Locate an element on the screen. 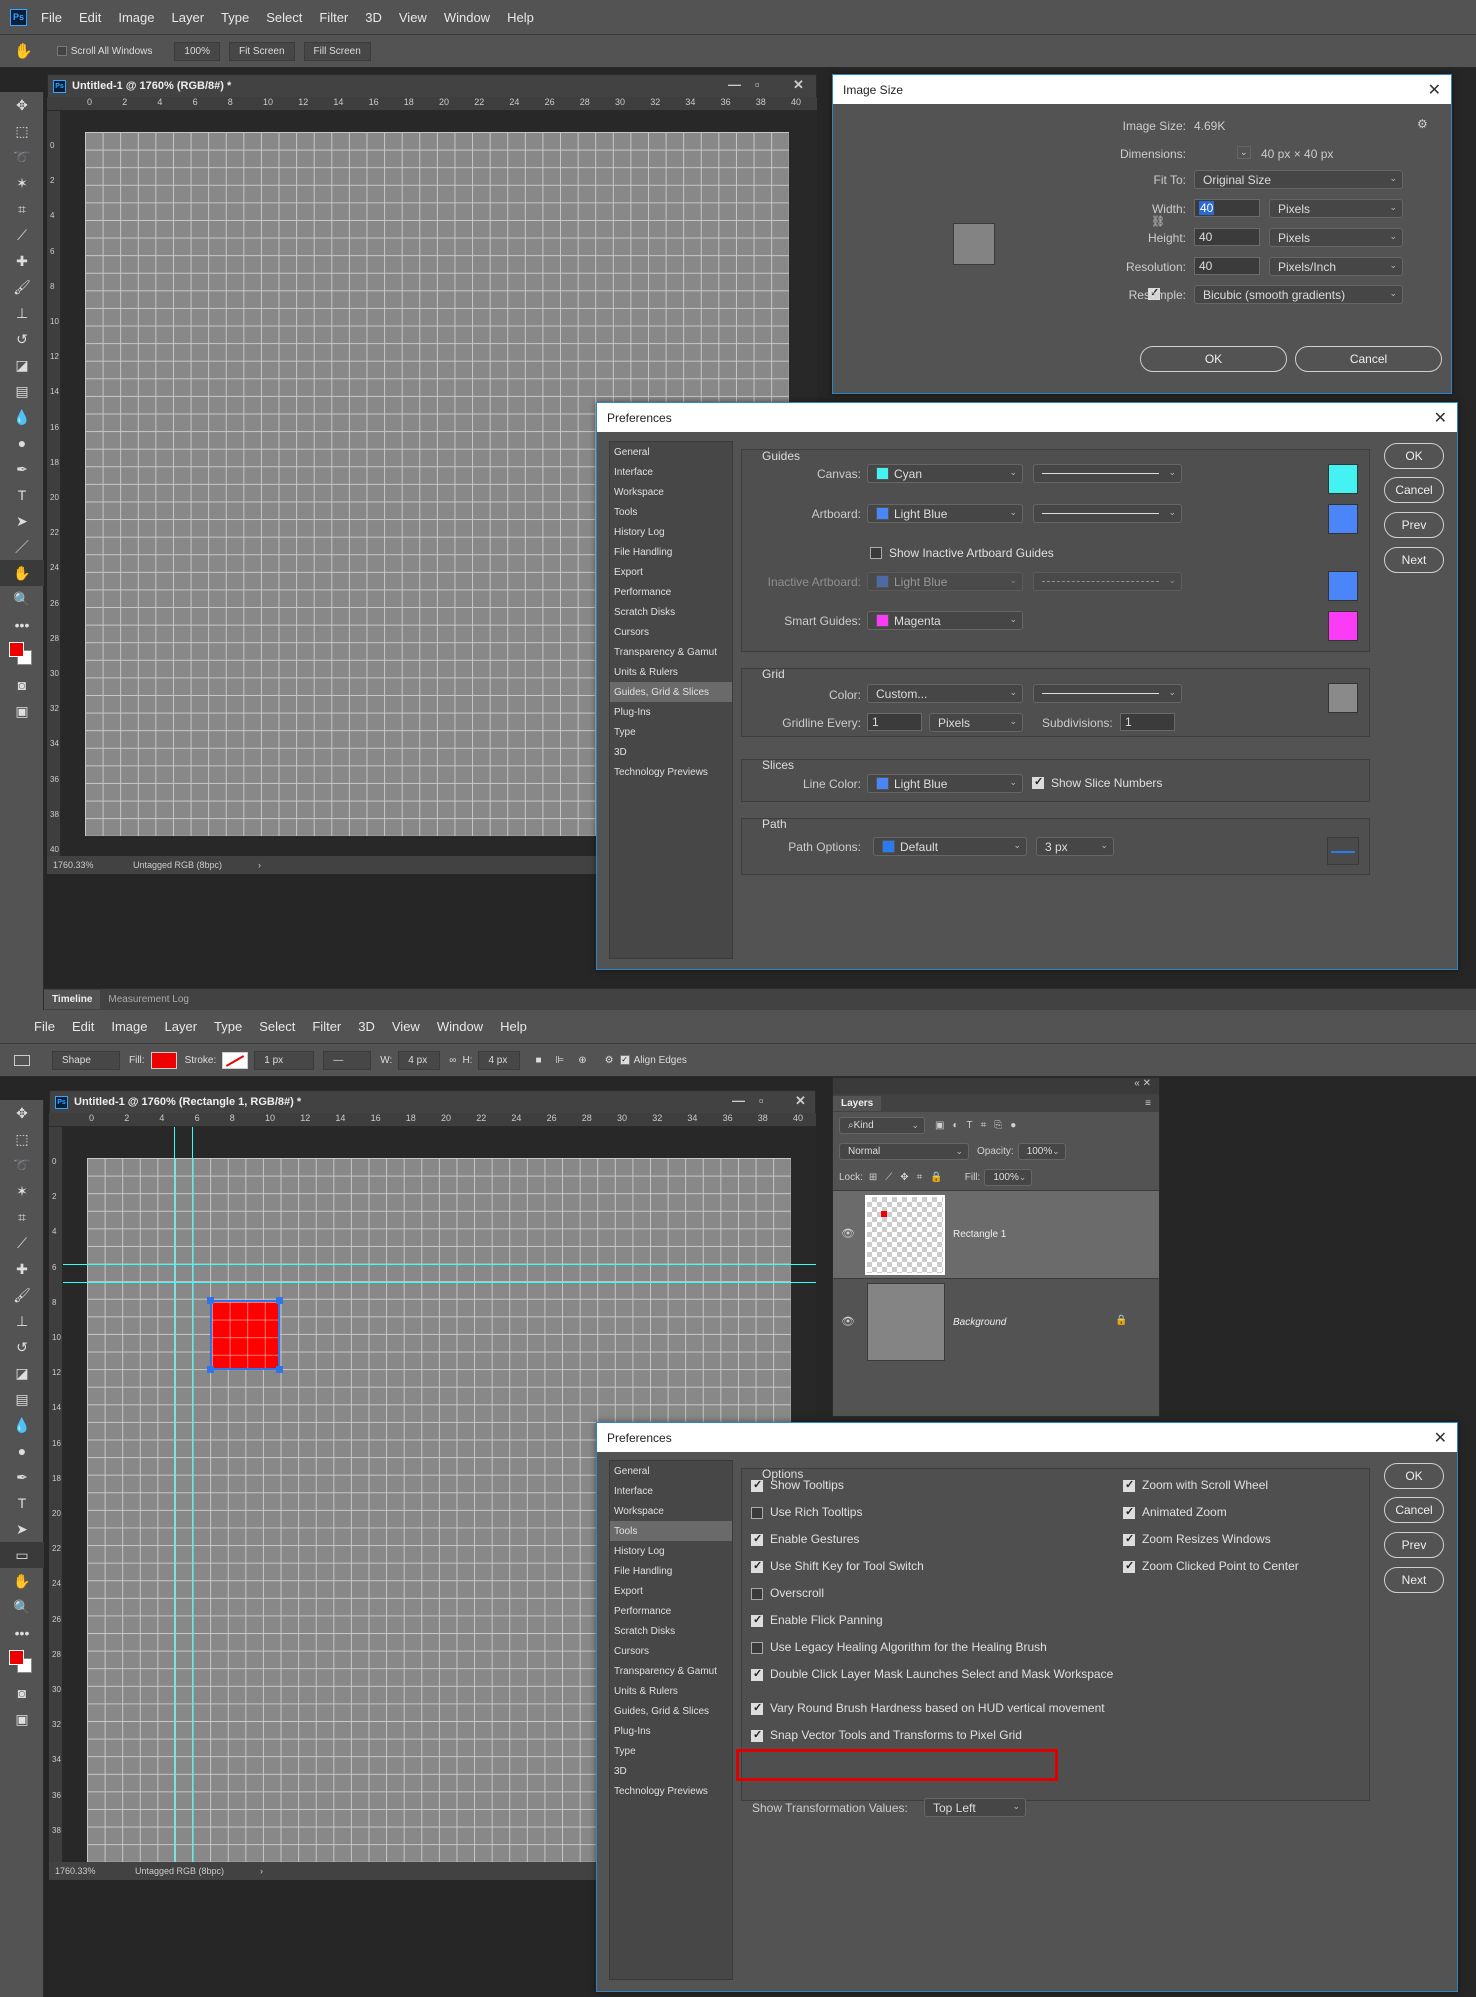 The image size is (1476, 1997). type-tool-icon: T is located at coordinates (22, 495).